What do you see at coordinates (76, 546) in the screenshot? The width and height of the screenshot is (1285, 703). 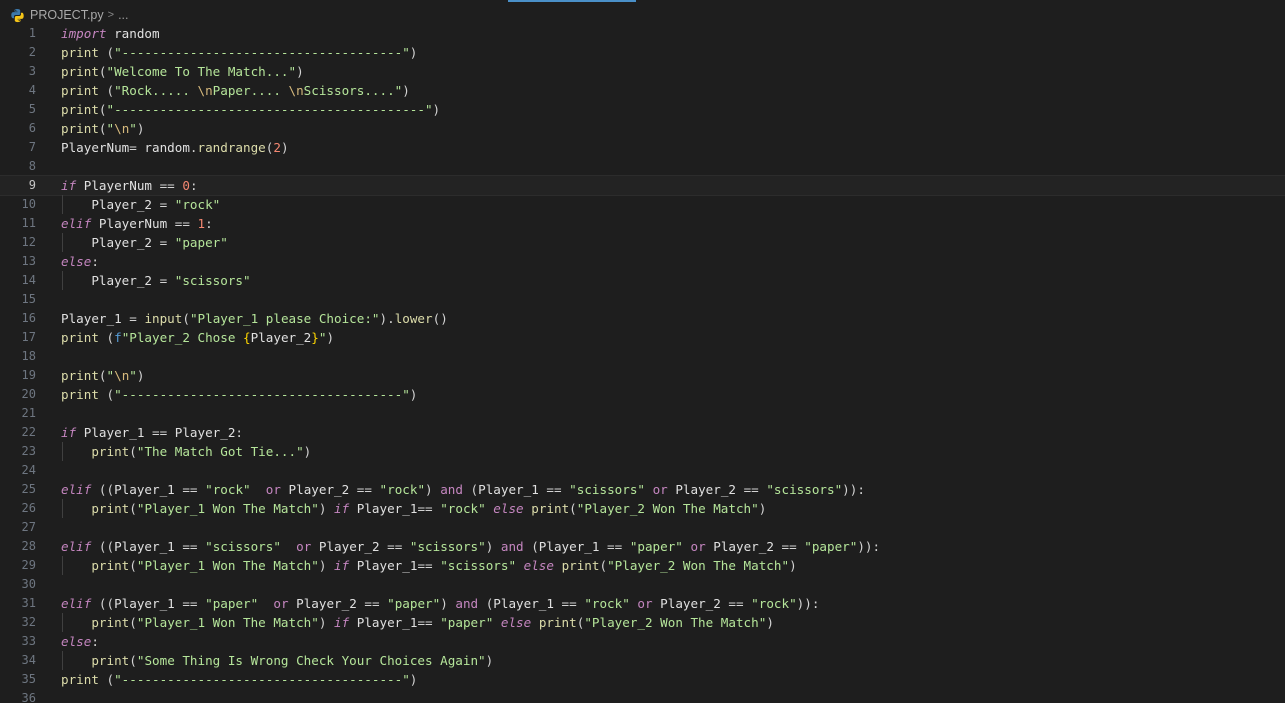 I see `code-token: elif` at bounding box center [76, 546].